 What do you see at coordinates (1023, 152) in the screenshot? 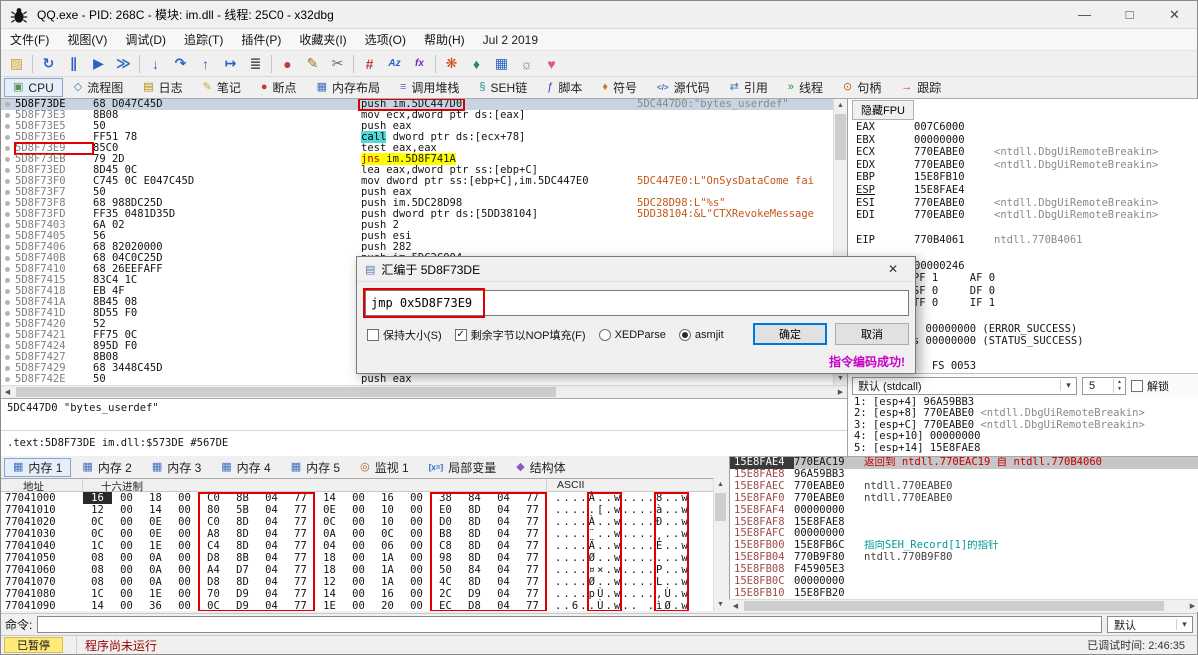
I see `register-row: ECX 770EABE0 <ntdll.DbgUiRemoteBreakin>` at bounding box center [1023, 152].